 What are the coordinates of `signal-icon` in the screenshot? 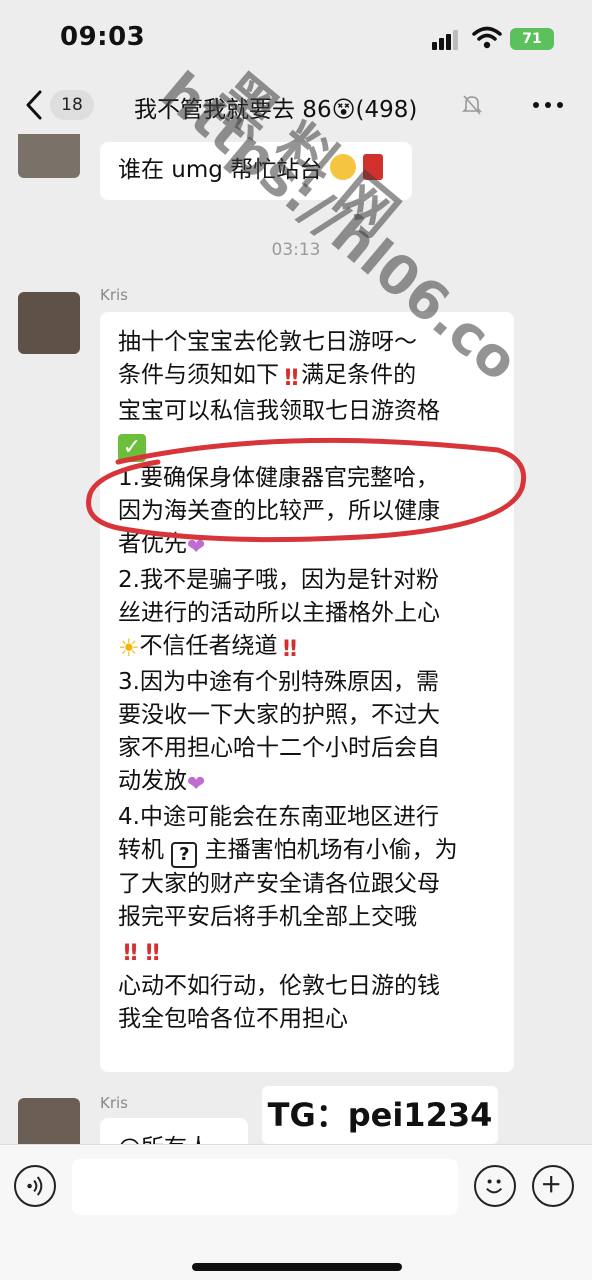 It's located at (447, 40).